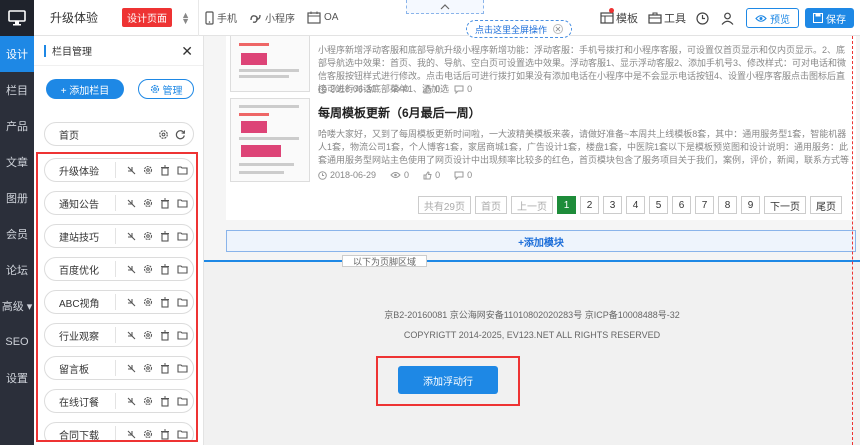  What do you see at coordinates (119, 269) in the screenshot?
I see `column-item: 百度优化` at bounding box center [119, 269].